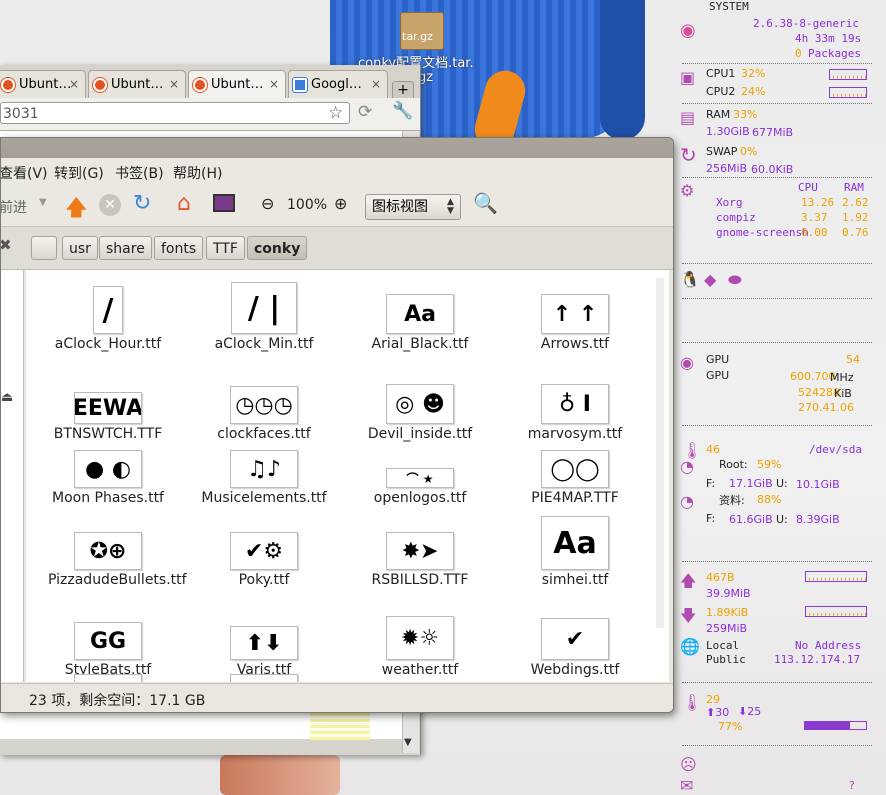 This screenshot has width=886, height=795. Describe the element at coordinates (834, 53) in the screenshot. I see `packages-label: Packages` at that location.